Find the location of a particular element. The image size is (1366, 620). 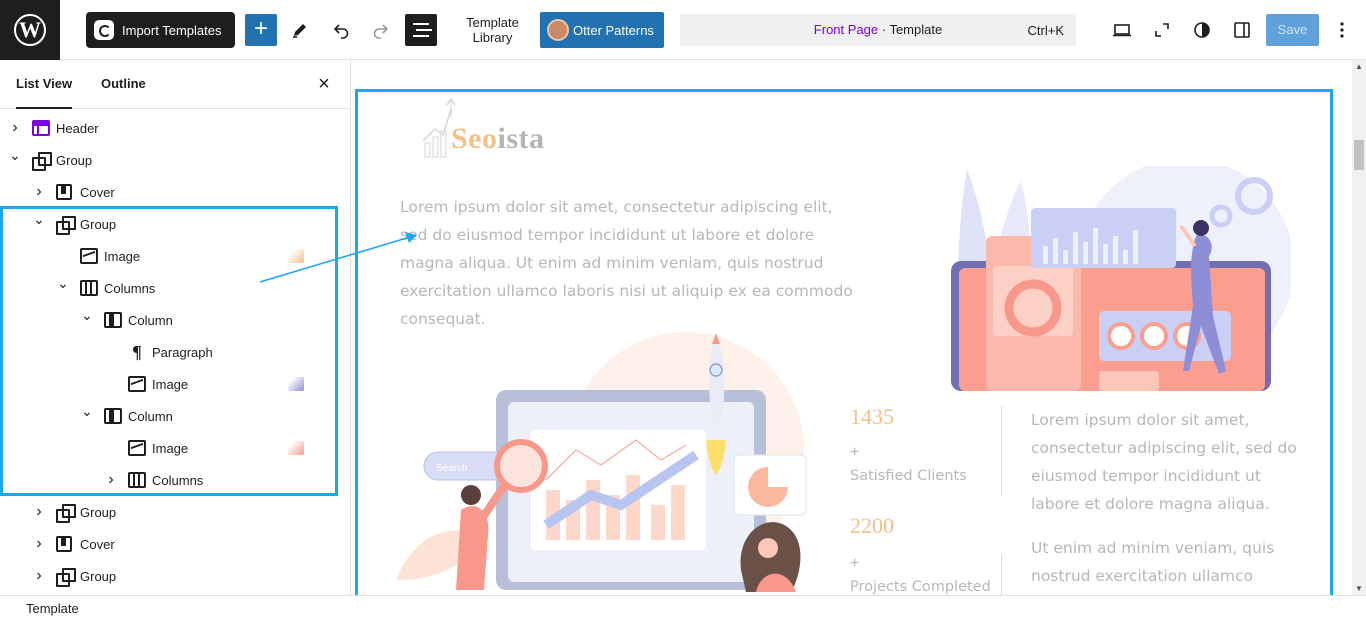

dashboard-illustration is located at coordinates (1121, 278).